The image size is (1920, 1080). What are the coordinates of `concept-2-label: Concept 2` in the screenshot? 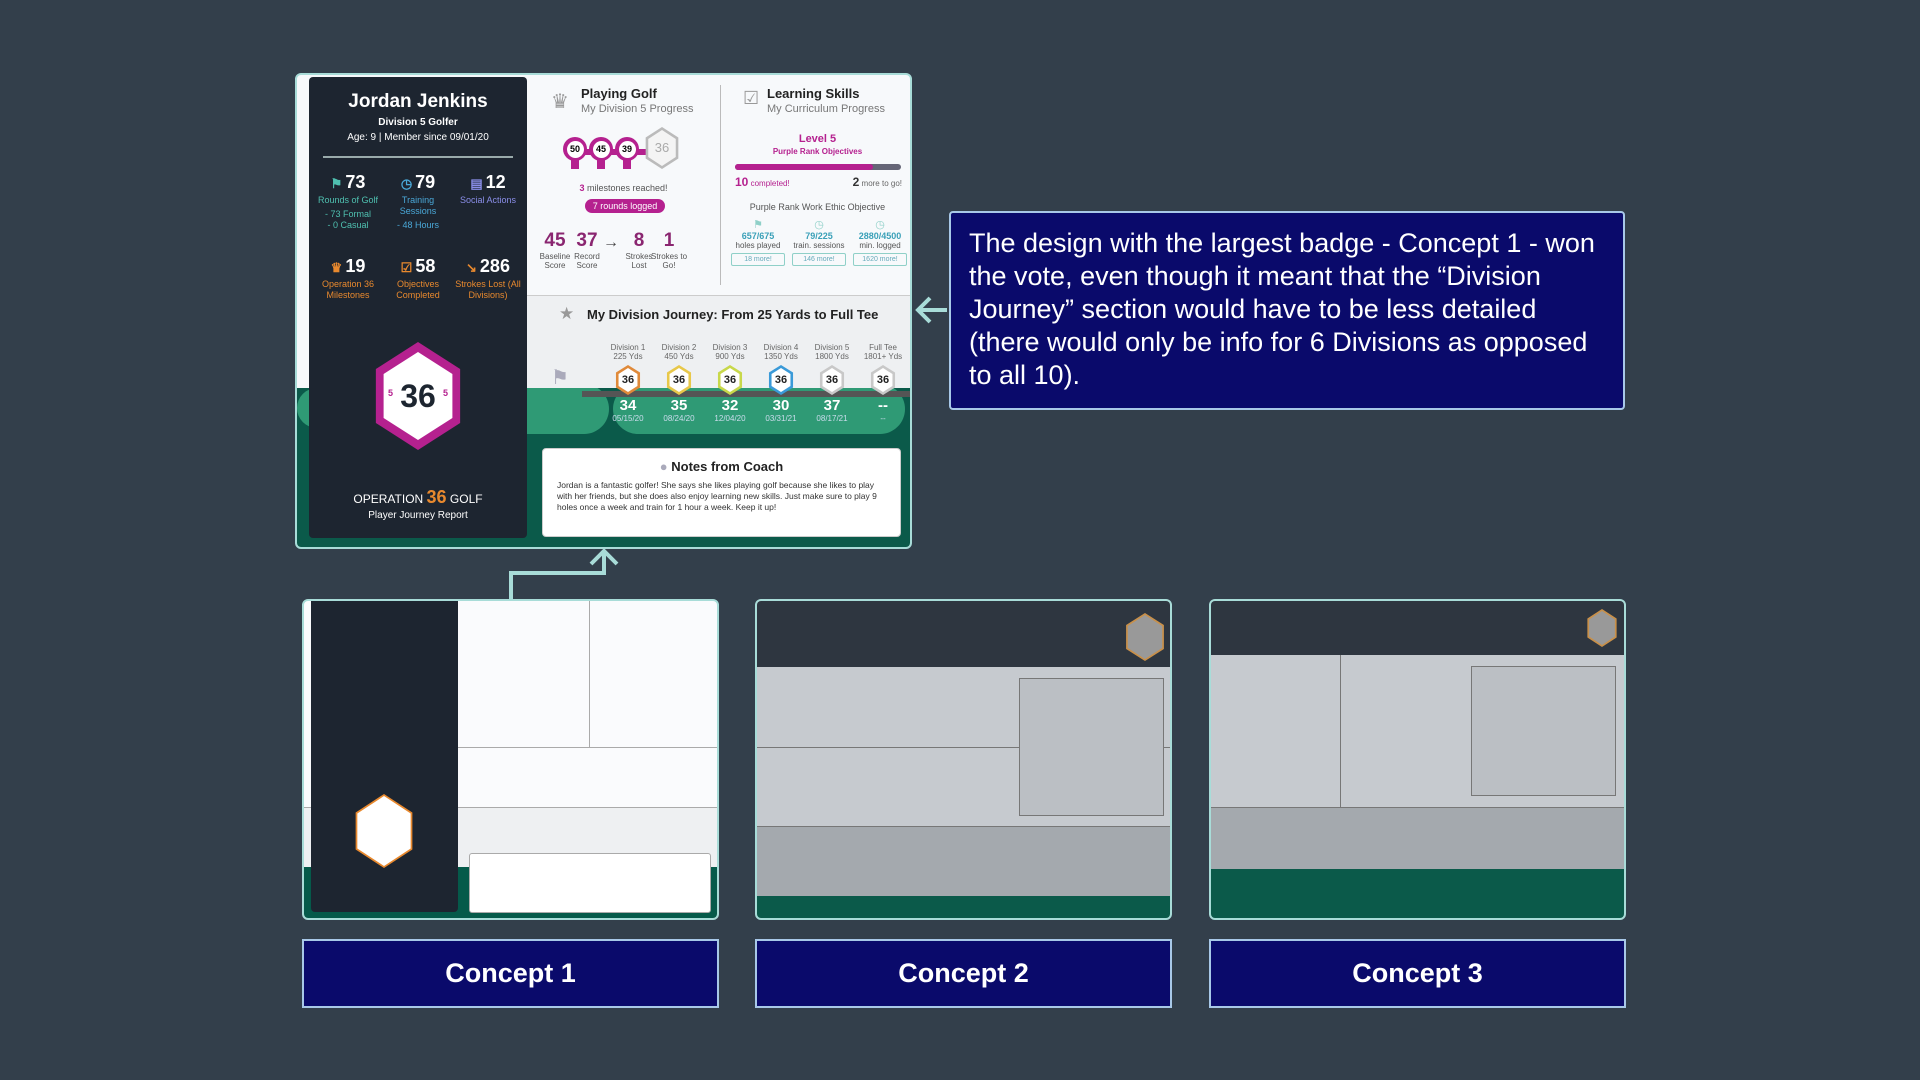 It's located at (963, 973).